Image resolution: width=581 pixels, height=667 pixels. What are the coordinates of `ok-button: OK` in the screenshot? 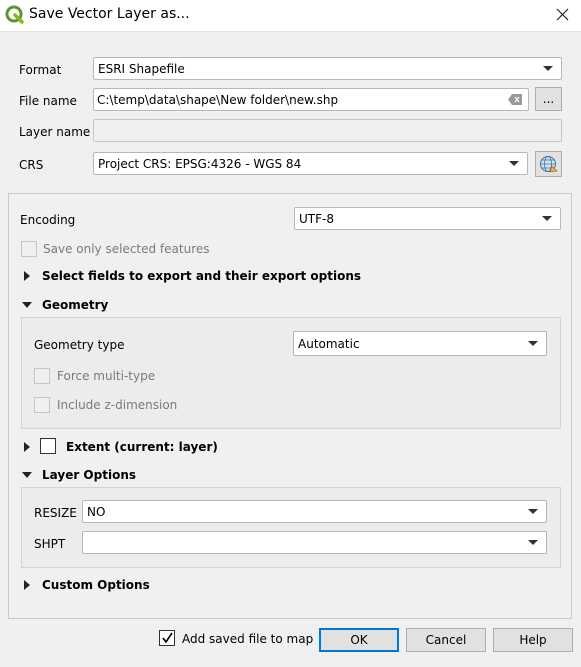 It's located at (359, 640).